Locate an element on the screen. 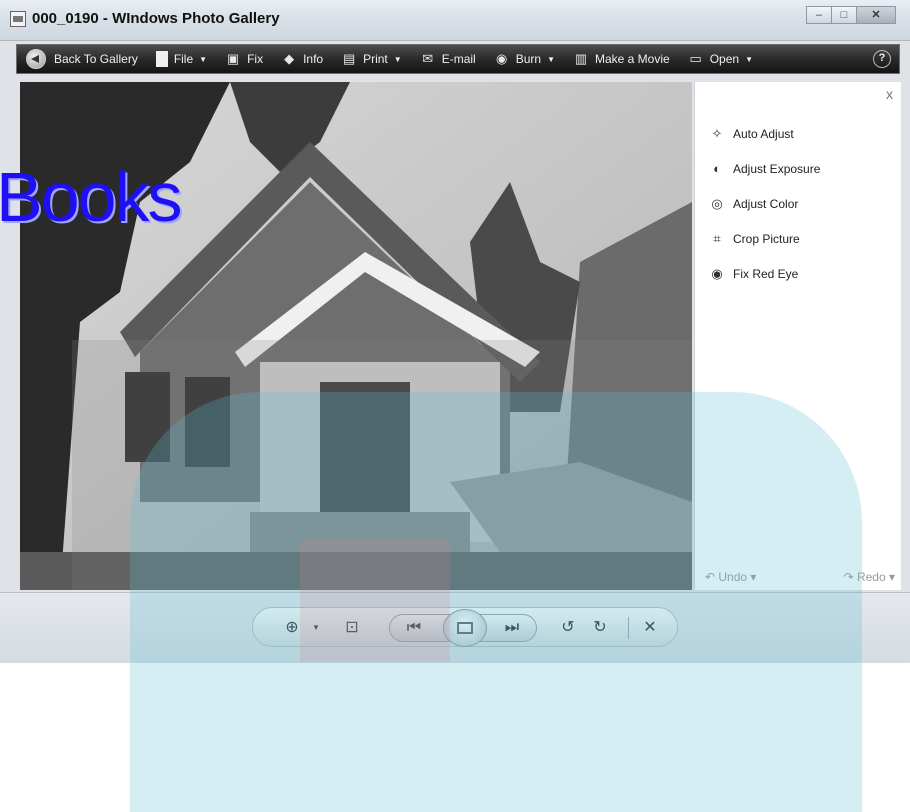  watermark-inner-block is located at coordinates (375, 601).